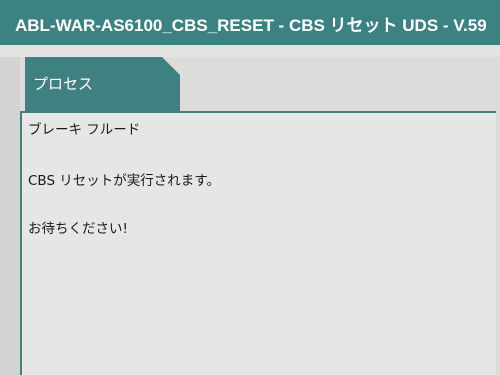 The height and width of the screenshot is (375, 500). I want to click on message-line-1: ブレーキ フルード, so click(84, 130).